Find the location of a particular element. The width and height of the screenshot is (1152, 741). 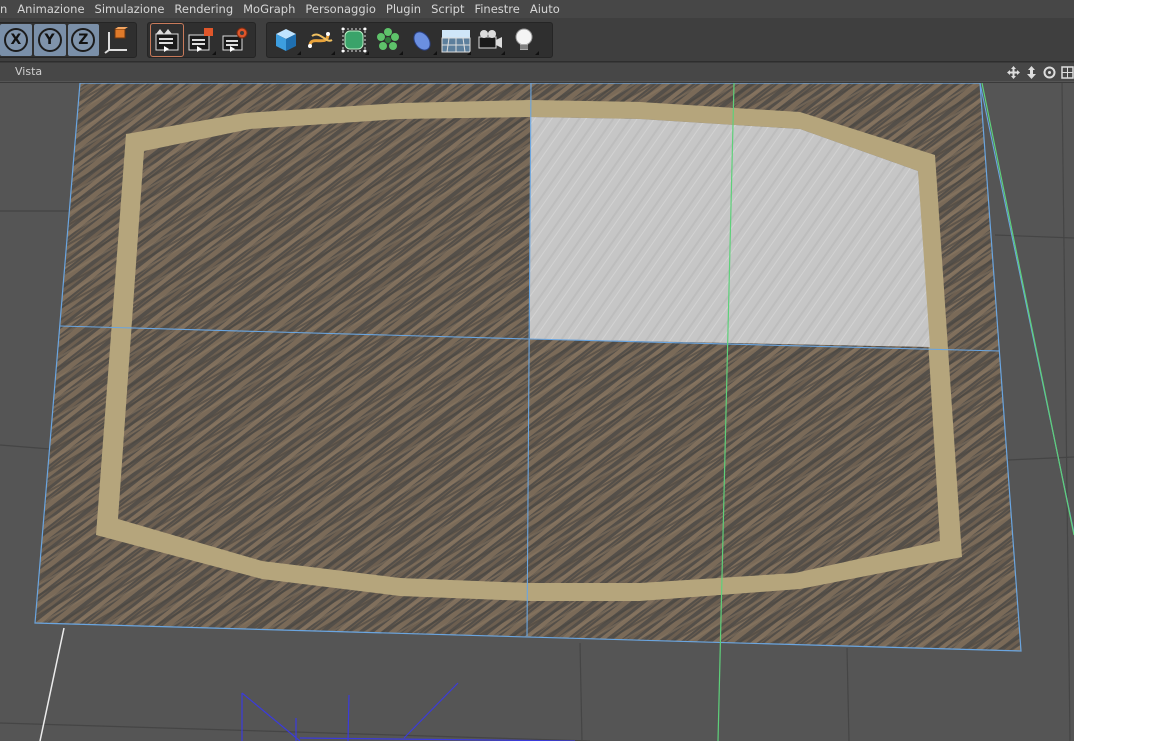

viewport-header: Vista is located at coordinates (537, 72).